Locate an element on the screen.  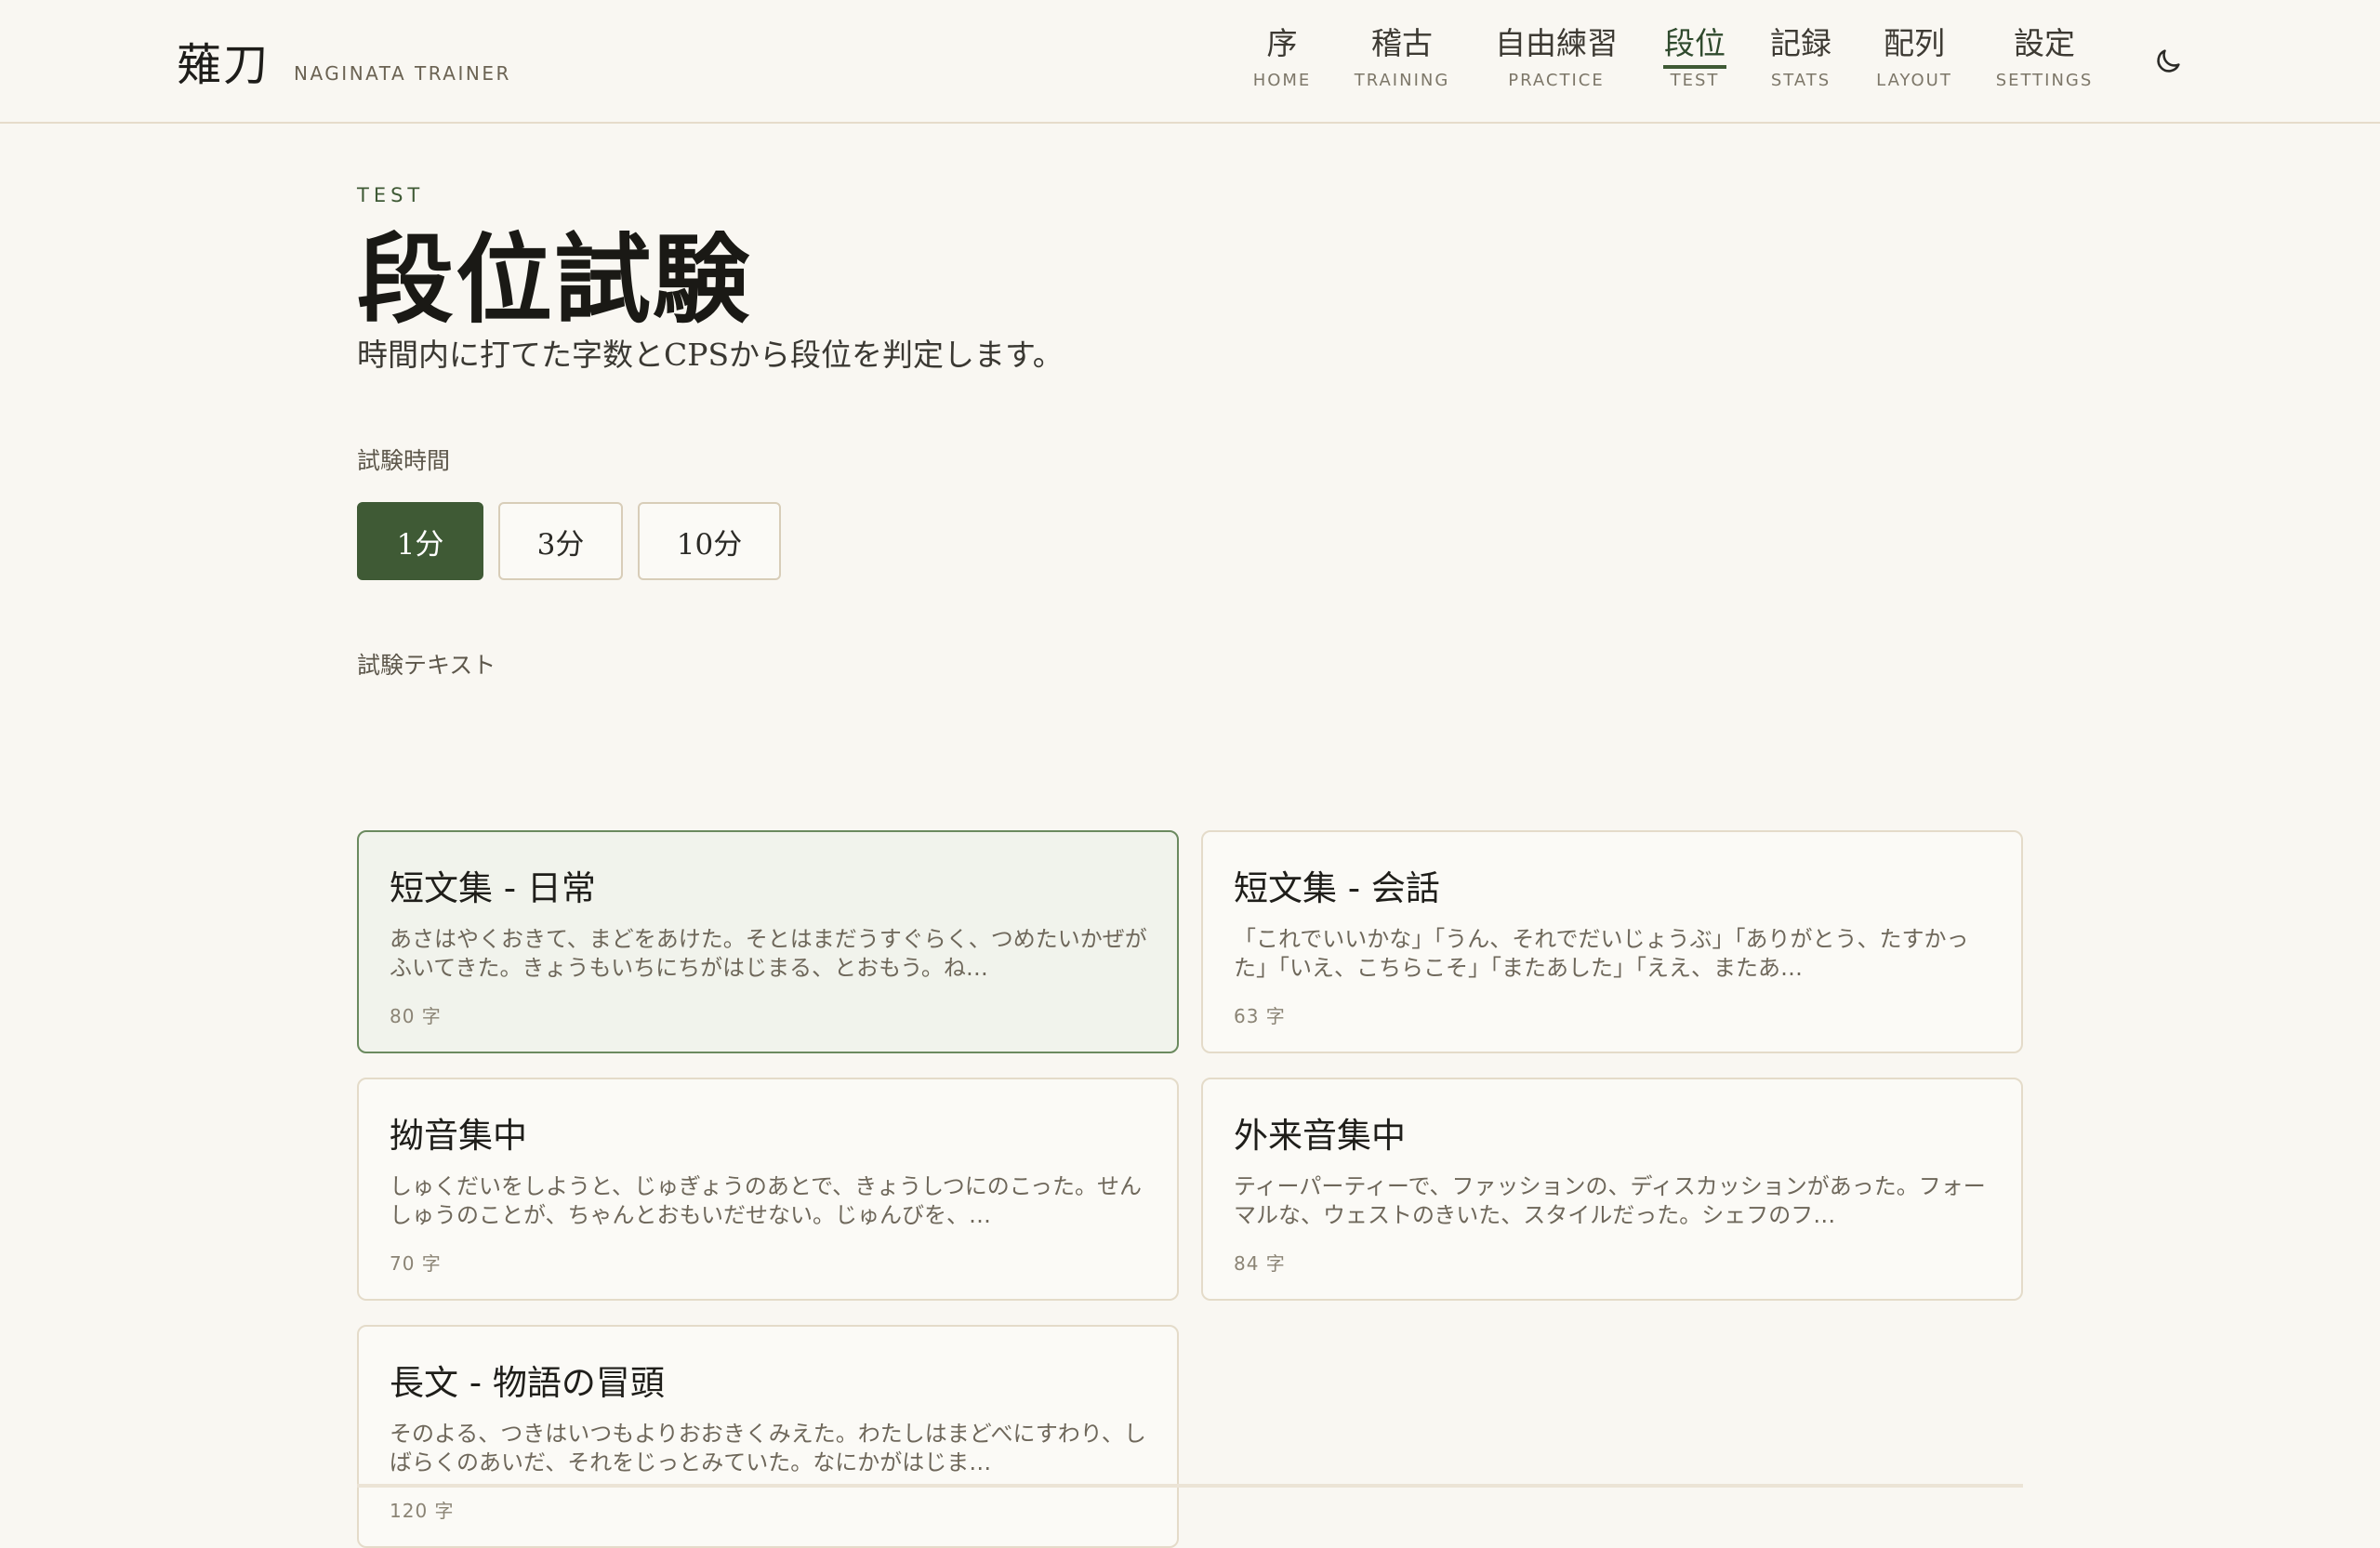
nav-item-stats: 記録 STATS is located at coordinates (1800, 56).